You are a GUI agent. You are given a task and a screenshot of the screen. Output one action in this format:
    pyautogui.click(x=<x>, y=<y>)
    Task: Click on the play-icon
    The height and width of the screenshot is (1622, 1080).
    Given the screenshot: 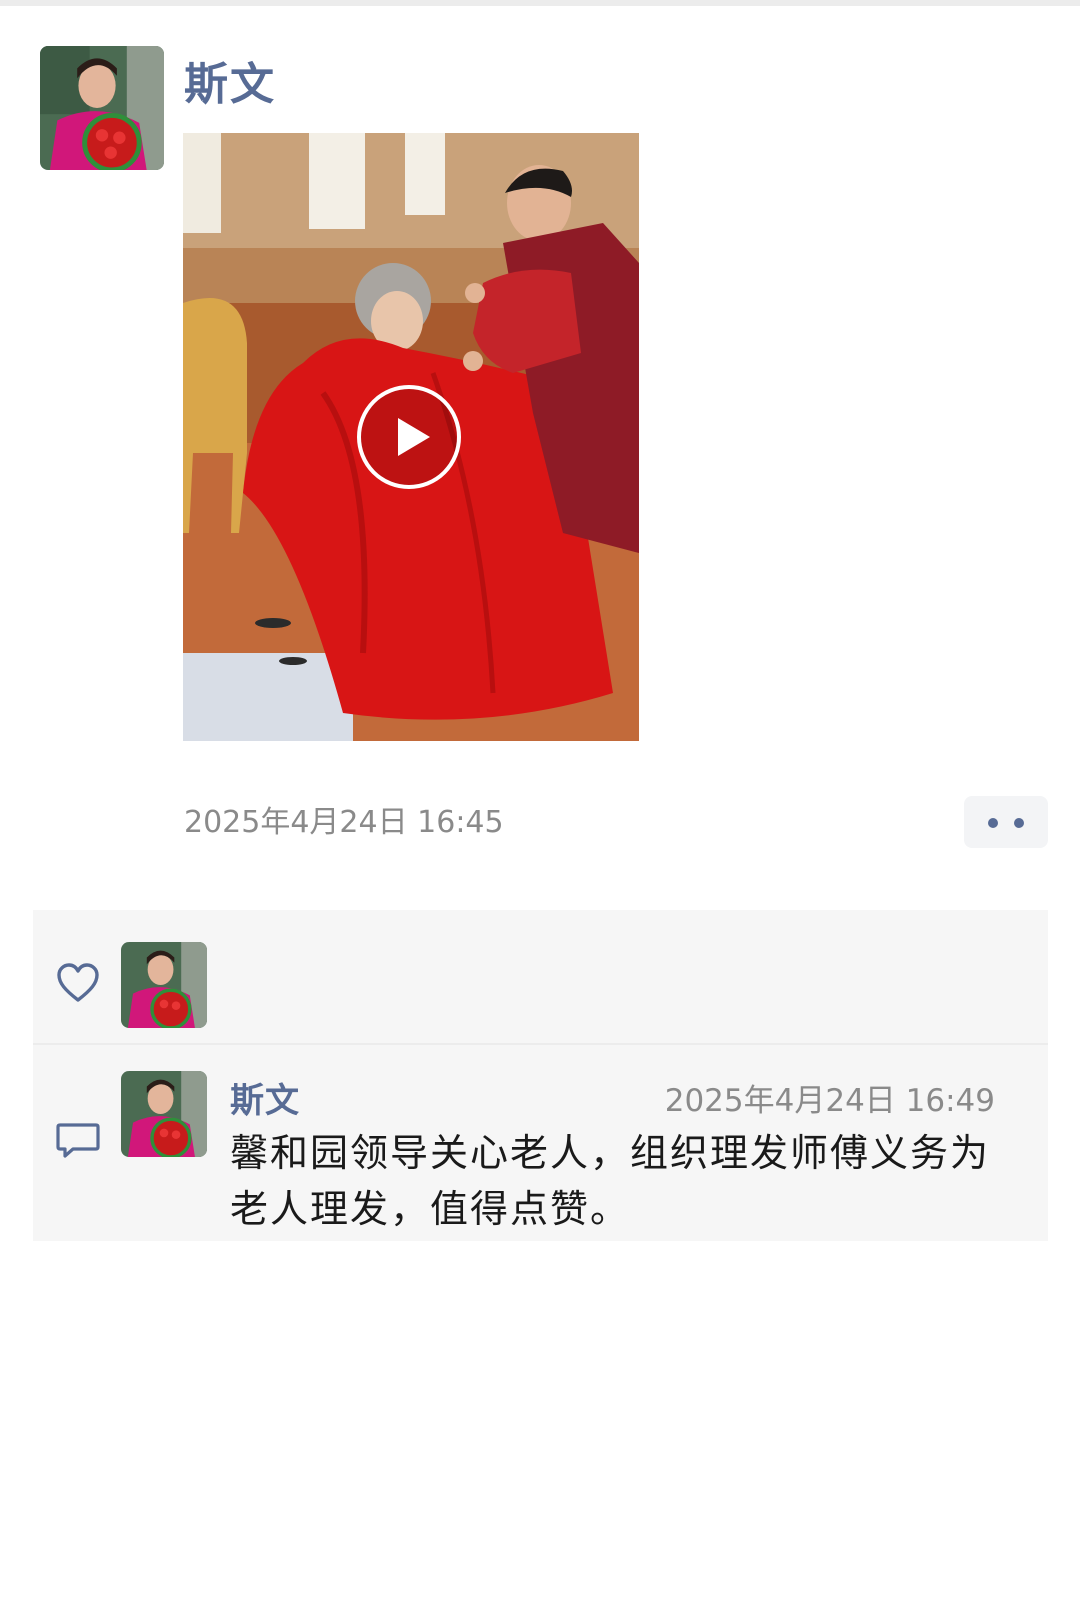 What is the action you would take?
    pyautogui.click(x=409, y=437)
    